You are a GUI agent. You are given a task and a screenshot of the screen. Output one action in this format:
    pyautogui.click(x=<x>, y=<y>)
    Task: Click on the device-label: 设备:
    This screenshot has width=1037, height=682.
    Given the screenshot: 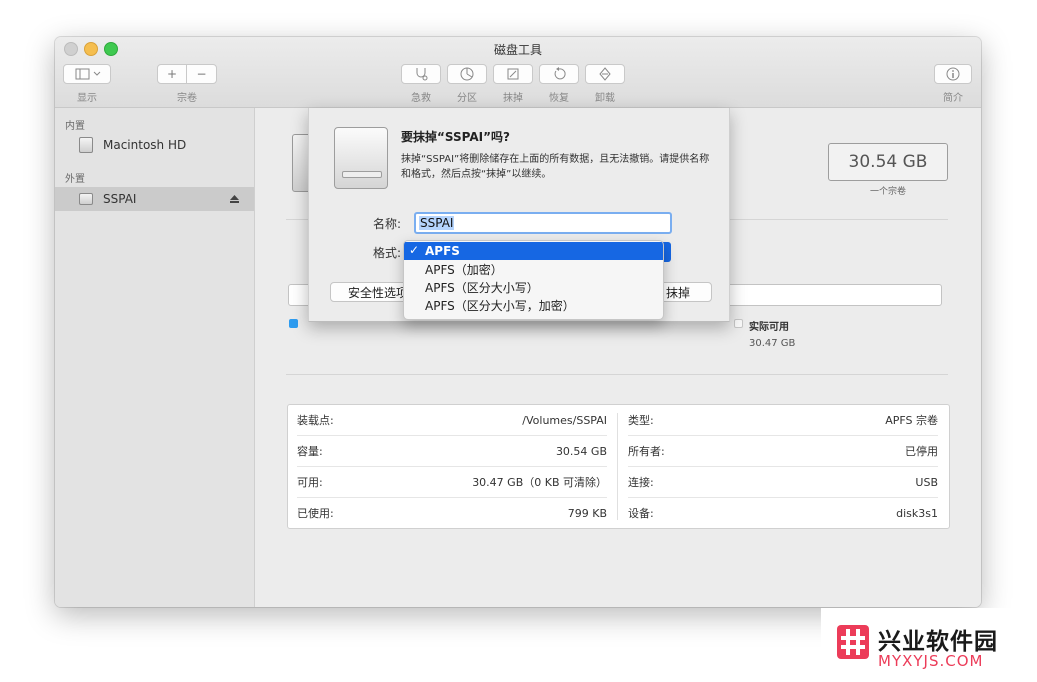 What is the action you would take?
    pyautogui.click(x=641, y=513)
    